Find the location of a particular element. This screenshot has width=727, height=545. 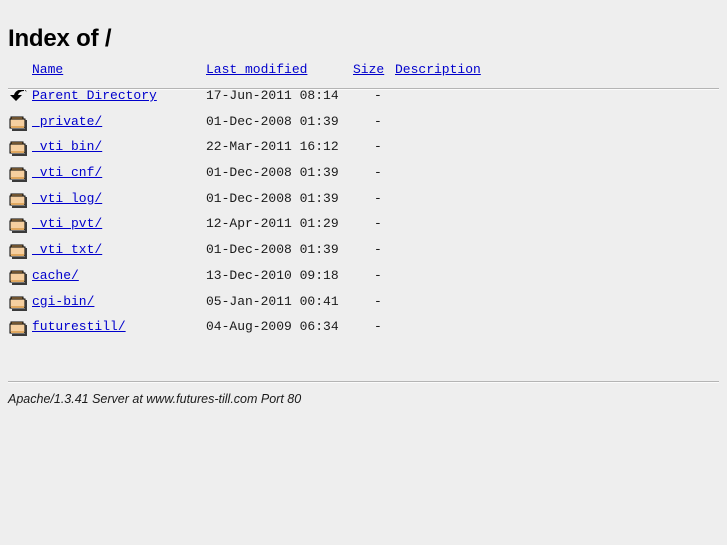

directory-link: cgi-bin/ is located at coordinates (63, 302).